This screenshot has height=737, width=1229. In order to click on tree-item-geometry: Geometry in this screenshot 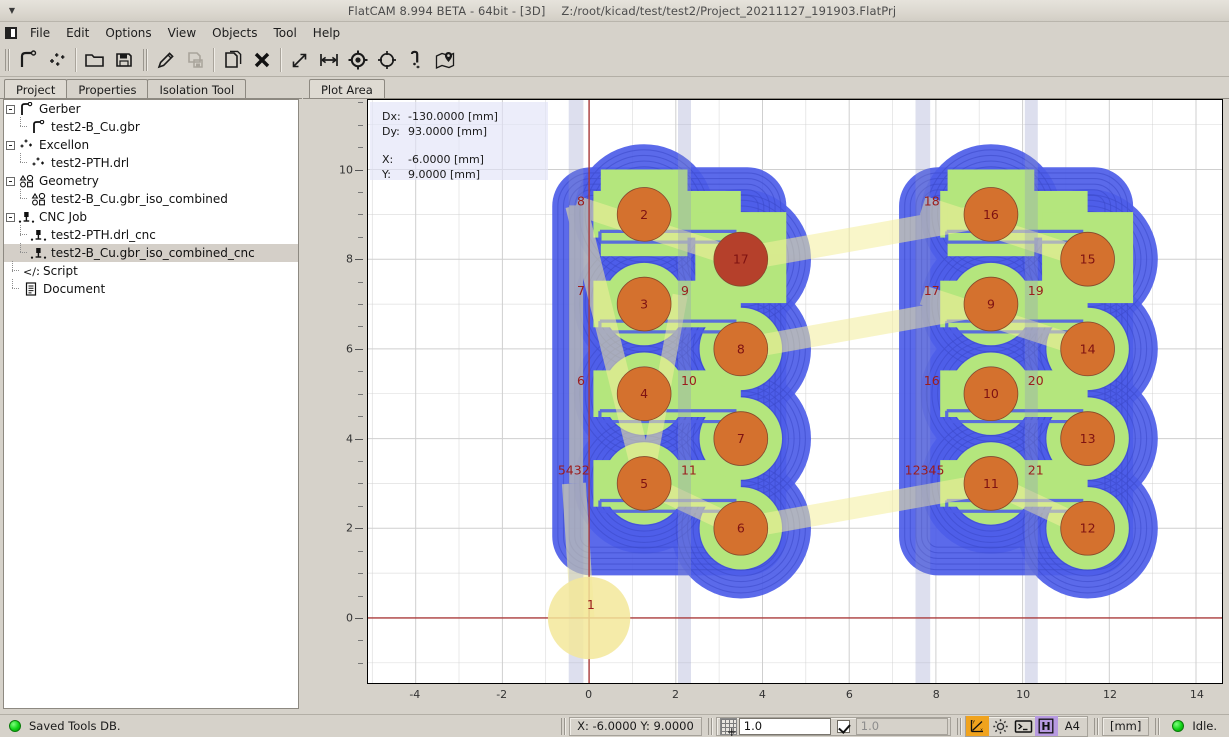, I will do `click(151, 181)`.